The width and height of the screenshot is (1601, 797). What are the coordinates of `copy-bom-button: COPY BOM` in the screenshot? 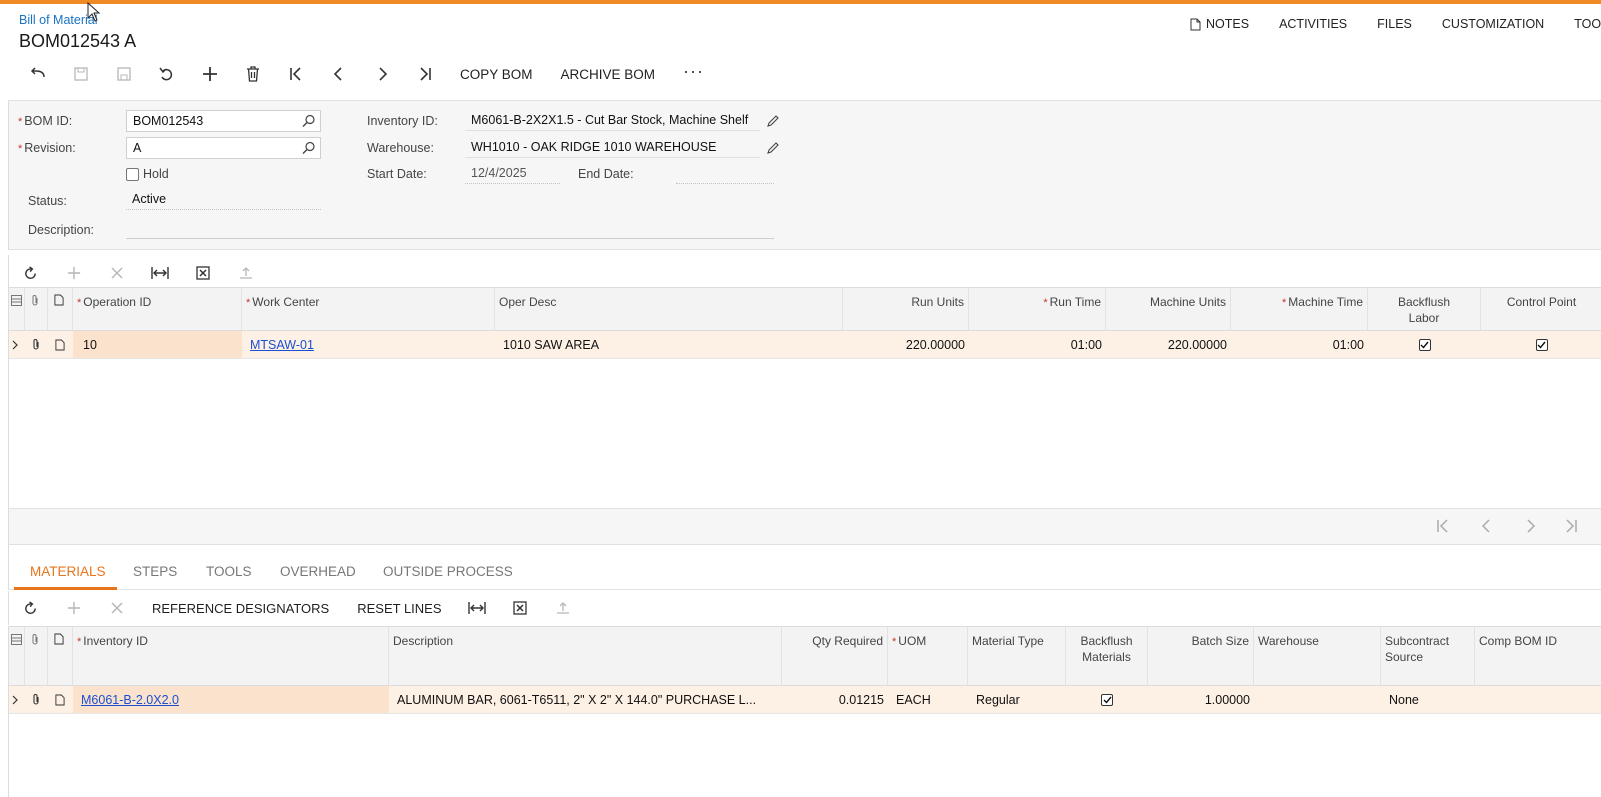 It's located at (496, 74).